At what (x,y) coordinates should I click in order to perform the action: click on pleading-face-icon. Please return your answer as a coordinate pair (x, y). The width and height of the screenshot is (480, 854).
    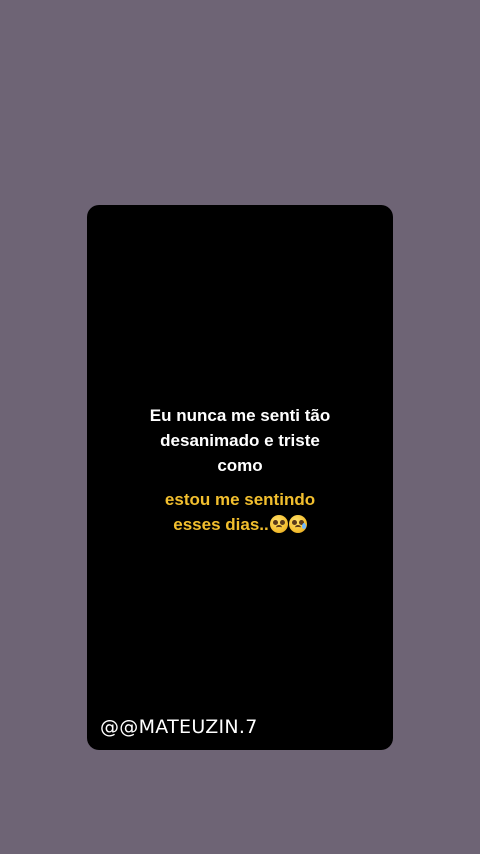
    Looking at the image, I should click on (278, 524).